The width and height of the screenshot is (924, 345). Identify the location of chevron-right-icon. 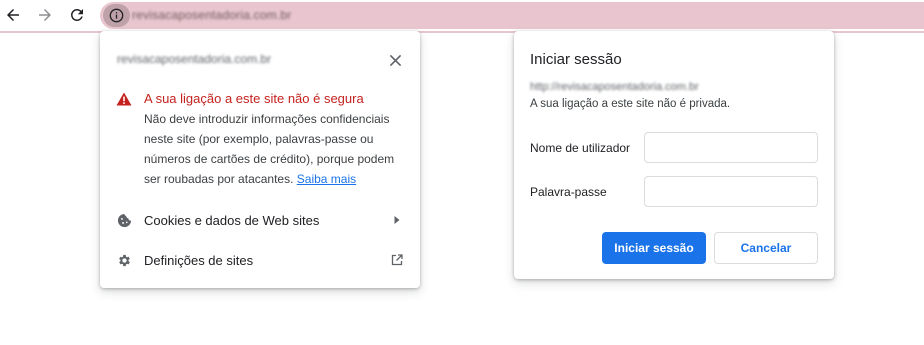
(397, 220).